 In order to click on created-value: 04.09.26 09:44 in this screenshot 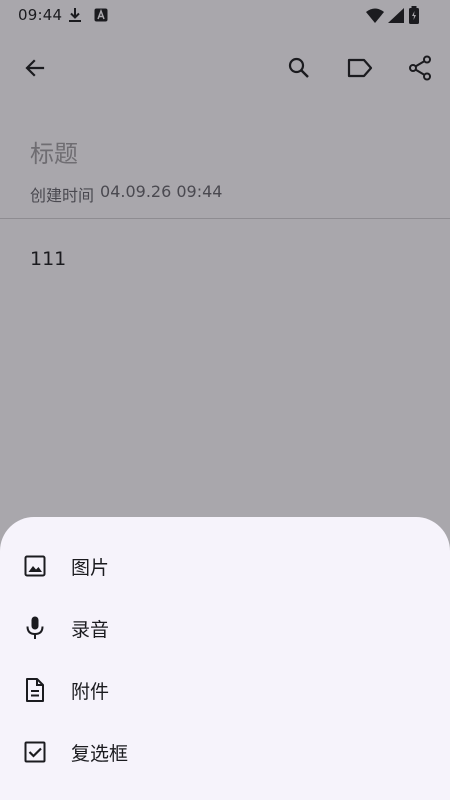, I will do `click(161, 191)`.